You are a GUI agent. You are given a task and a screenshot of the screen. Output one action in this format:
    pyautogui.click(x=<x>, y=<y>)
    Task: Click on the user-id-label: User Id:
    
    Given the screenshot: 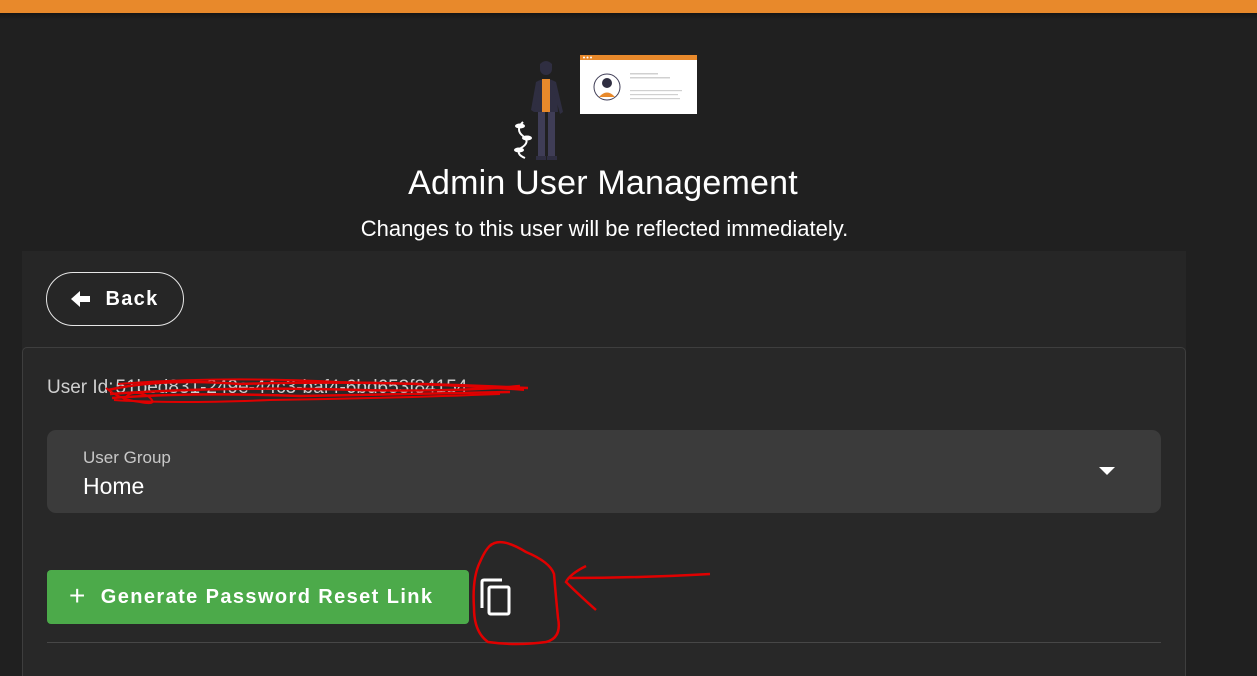 What is the action you would take?
    pyautogui.click(x=80, y=387)
    